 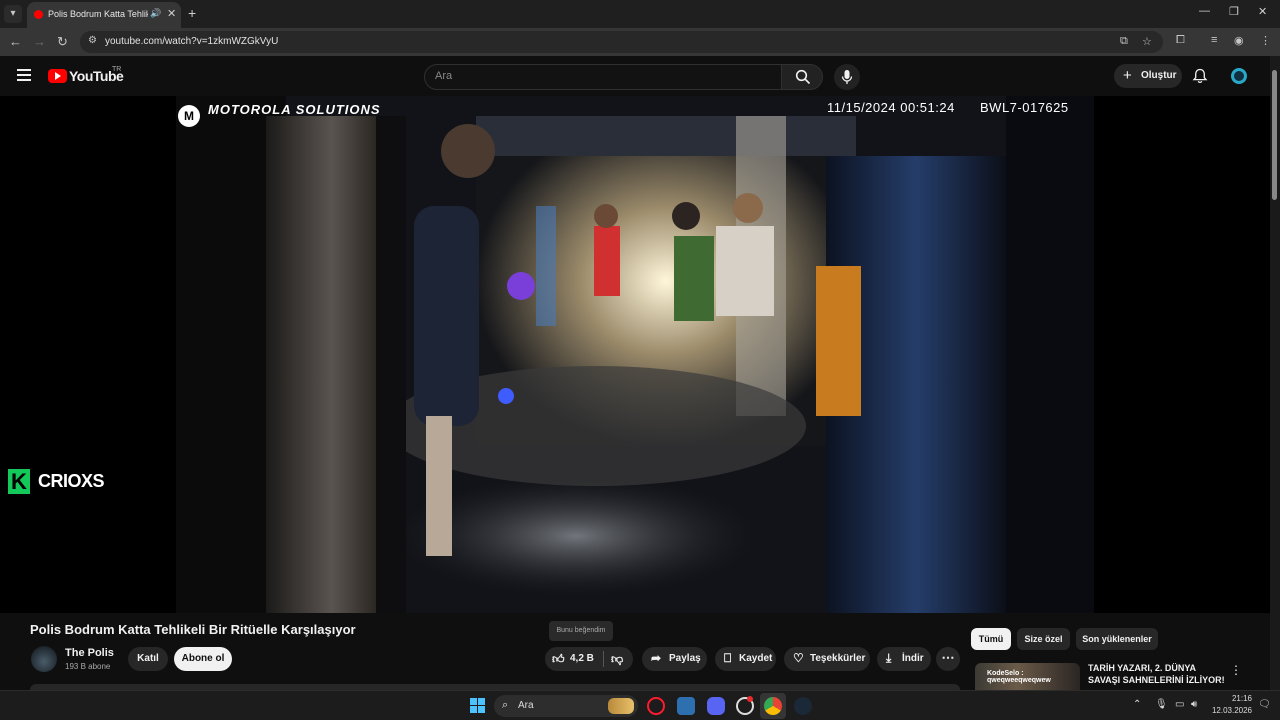 I want to click on channel-avatar, so click(x=44, y=659).